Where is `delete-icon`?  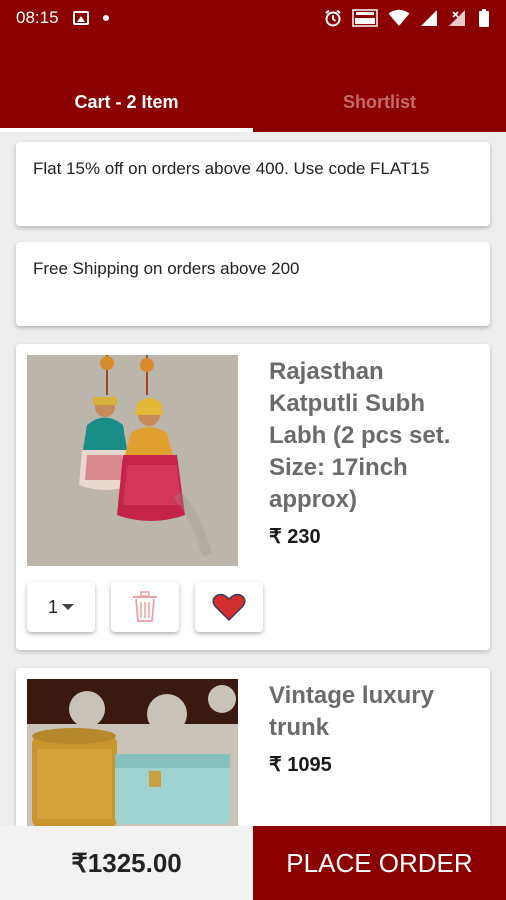 delete-icon is located at coordinates (145, 606).